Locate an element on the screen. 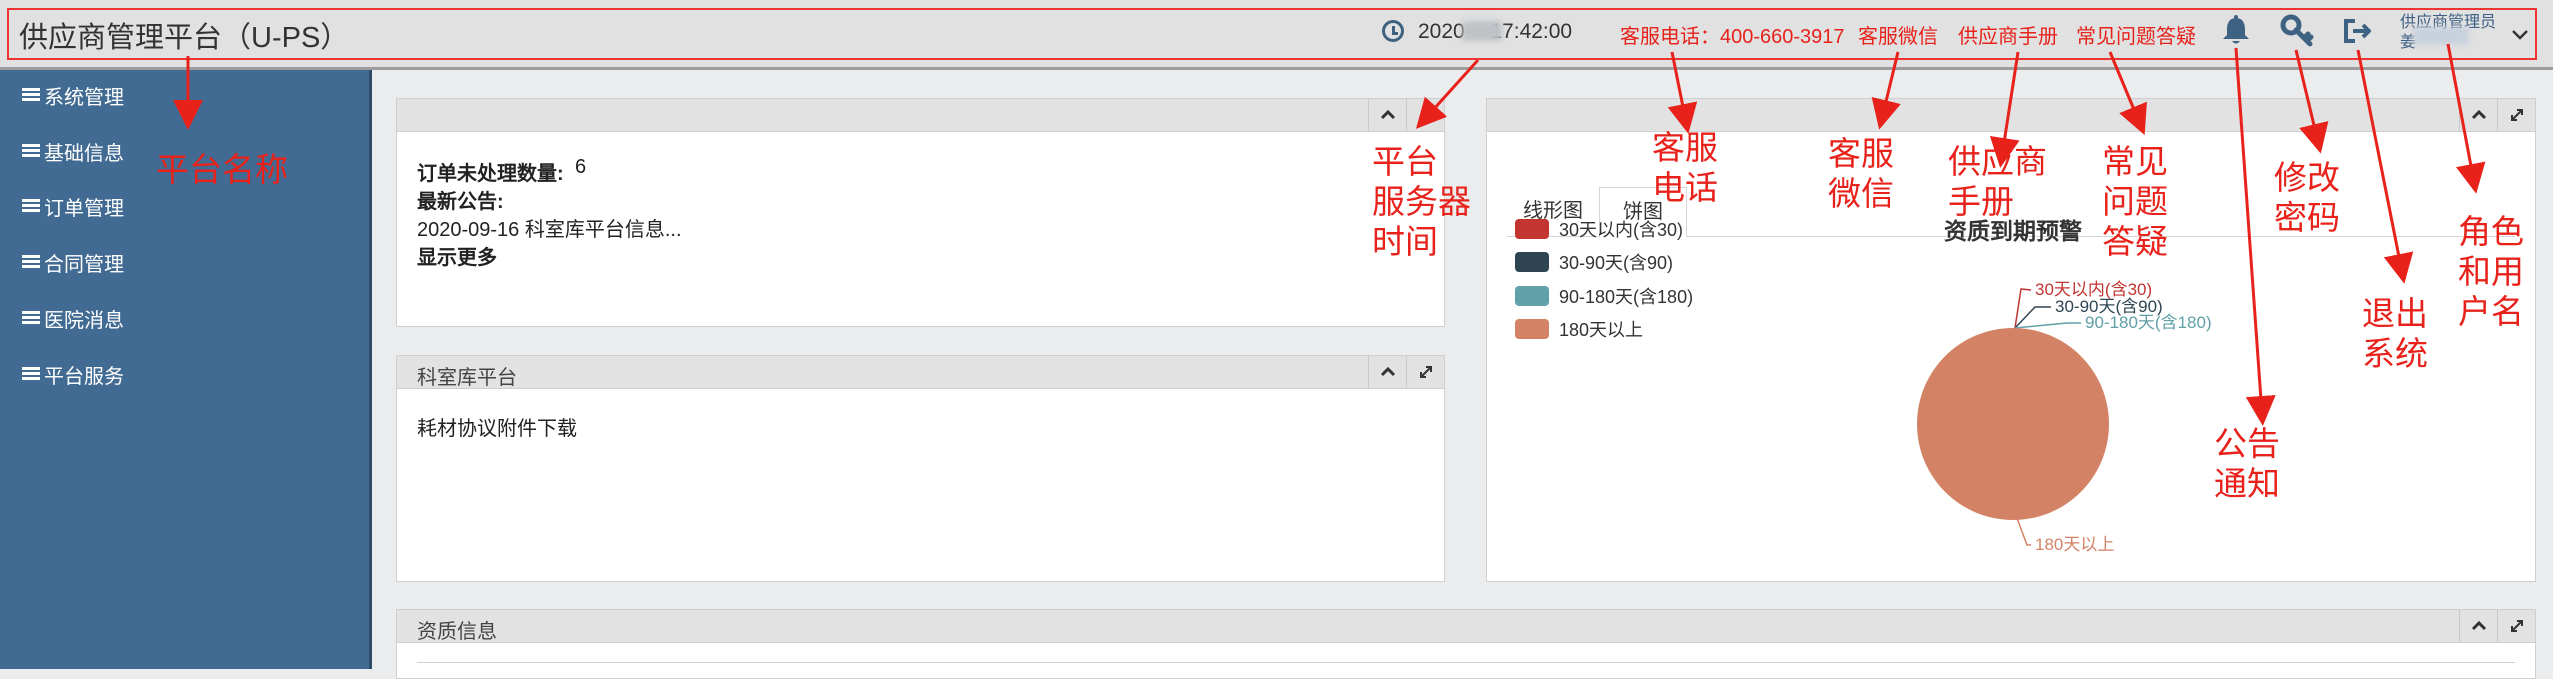  annotation-line: 时间 is located at coordinates (1405, 241).